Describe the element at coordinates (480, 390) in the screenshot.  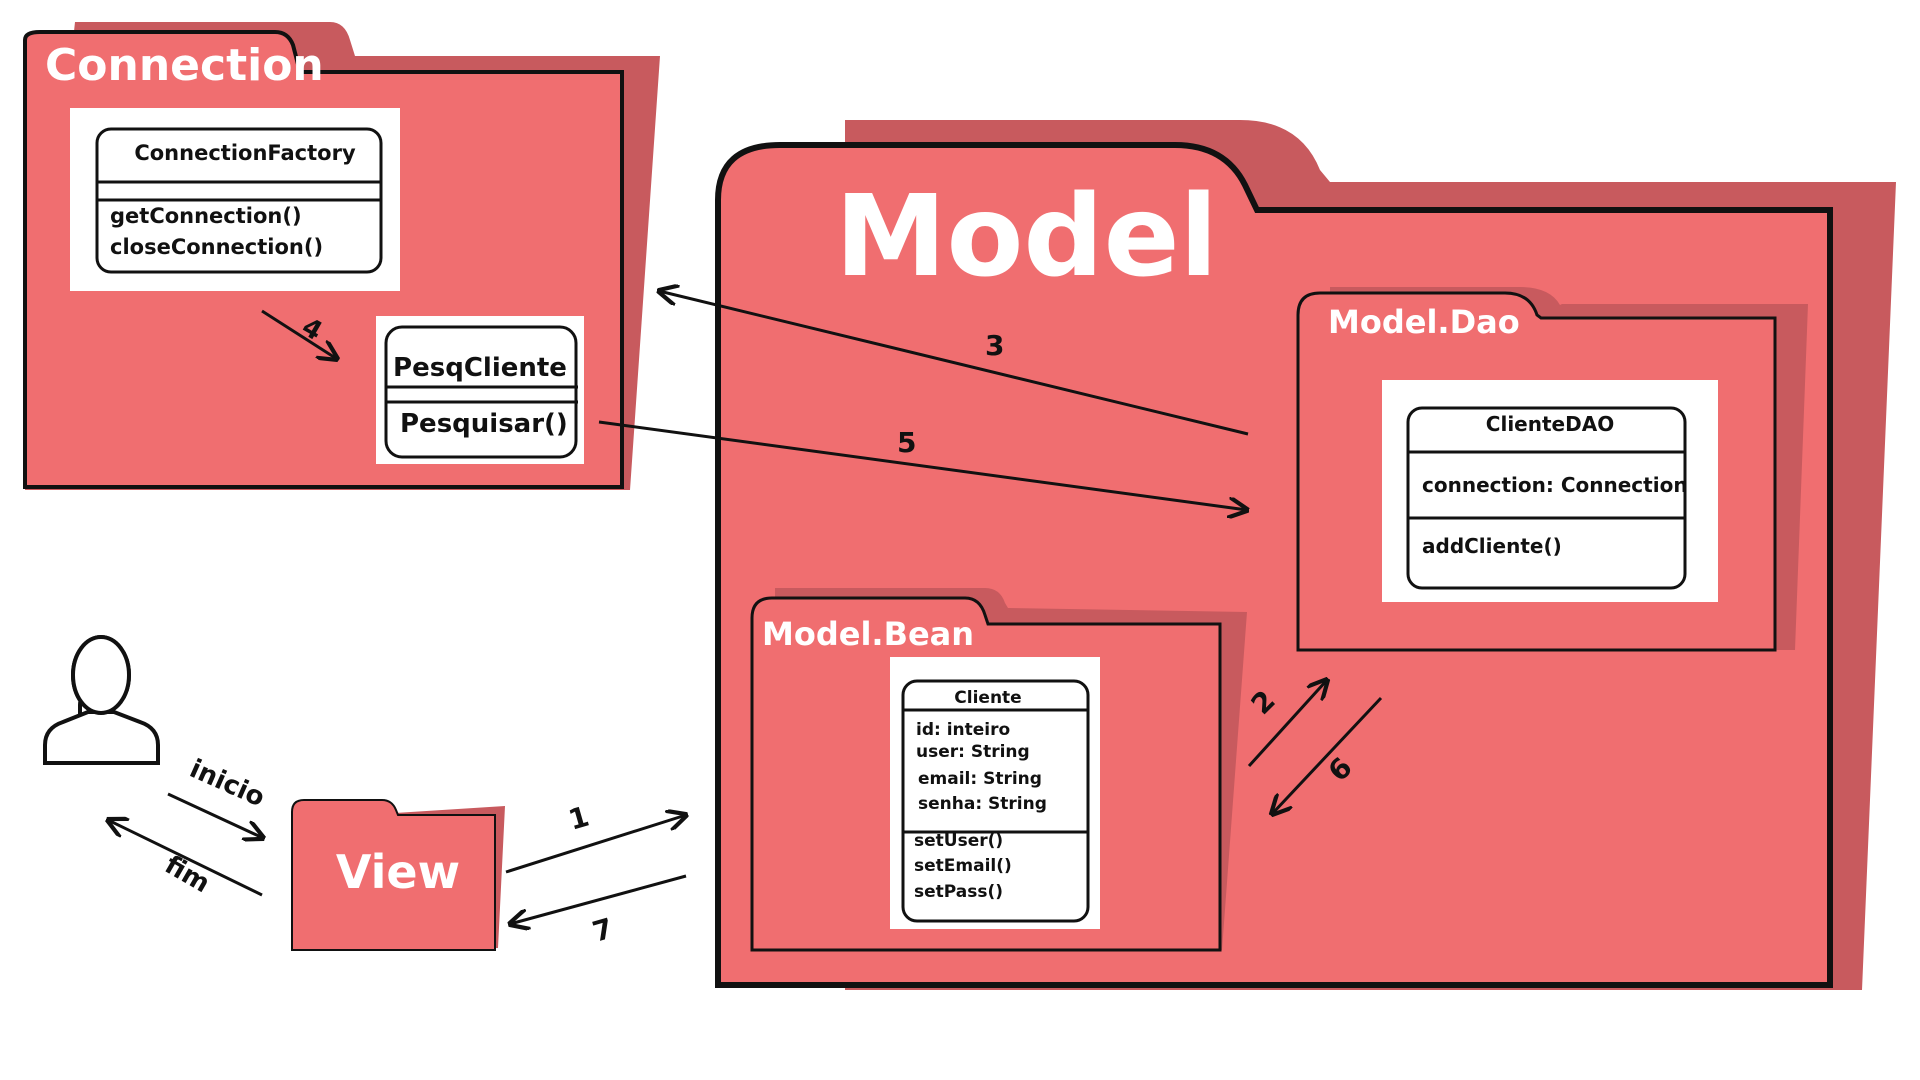
I see `pesq-cliente-class: PesqCliente Pesquisar()` at that location.